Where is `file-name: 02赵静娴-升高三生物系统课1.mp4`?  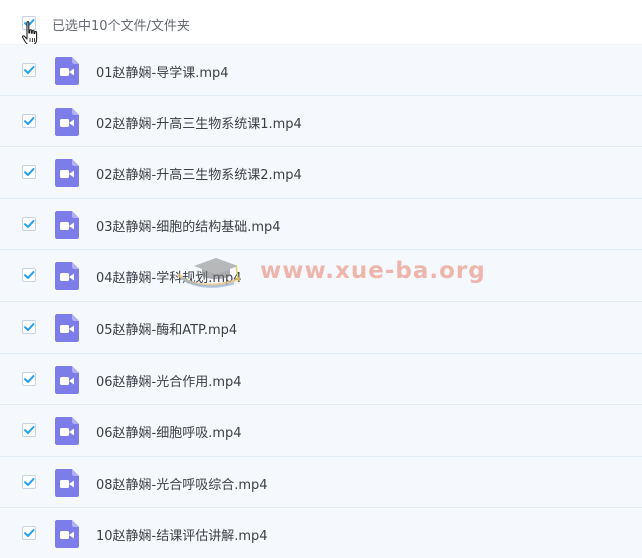
file-name: 02赵静娴-升高三生物系统课1.mp4 is located at coordinates (199, 122).